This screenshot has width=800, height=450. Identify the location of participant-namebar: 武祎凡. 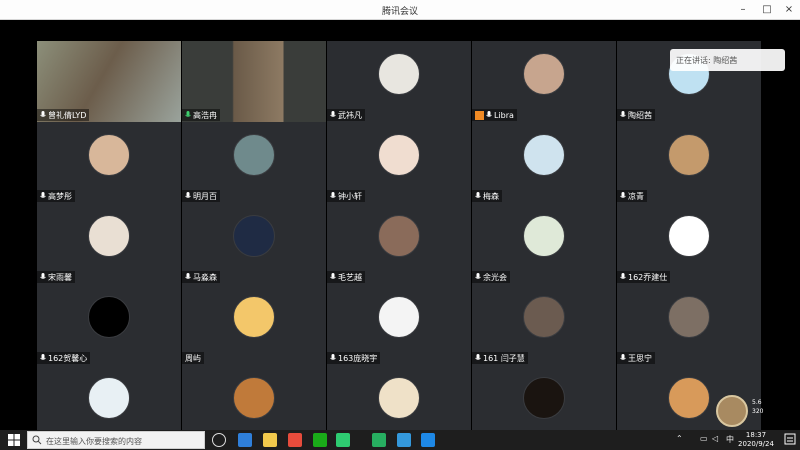
(346, 115).